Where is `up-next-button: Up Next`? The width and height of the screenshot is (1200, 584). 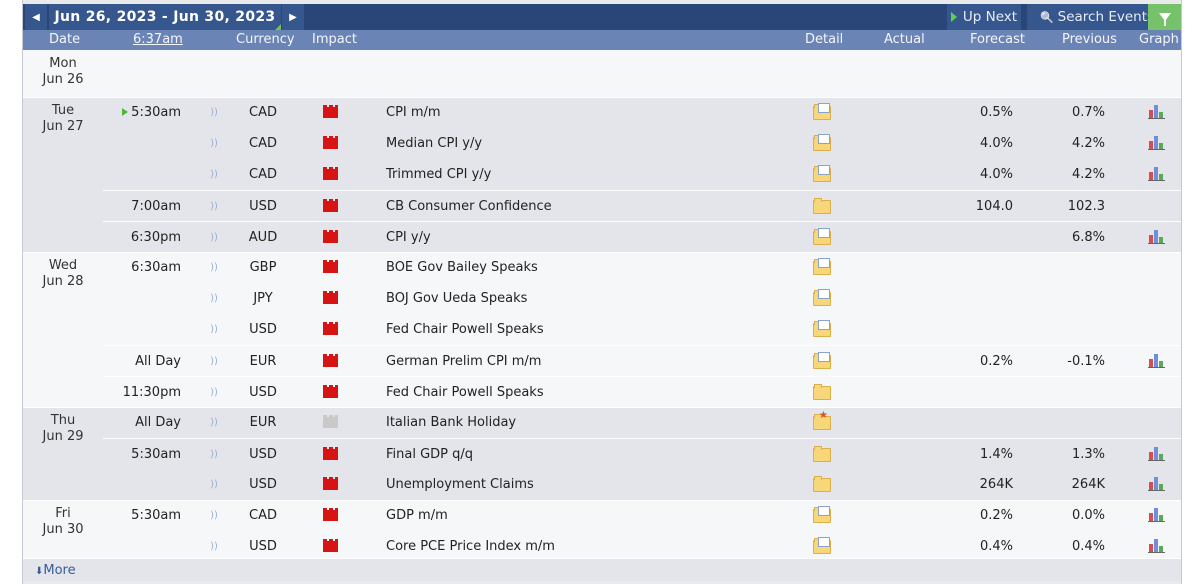 up-next-button: Up Next is located at coordinates (984, 17).